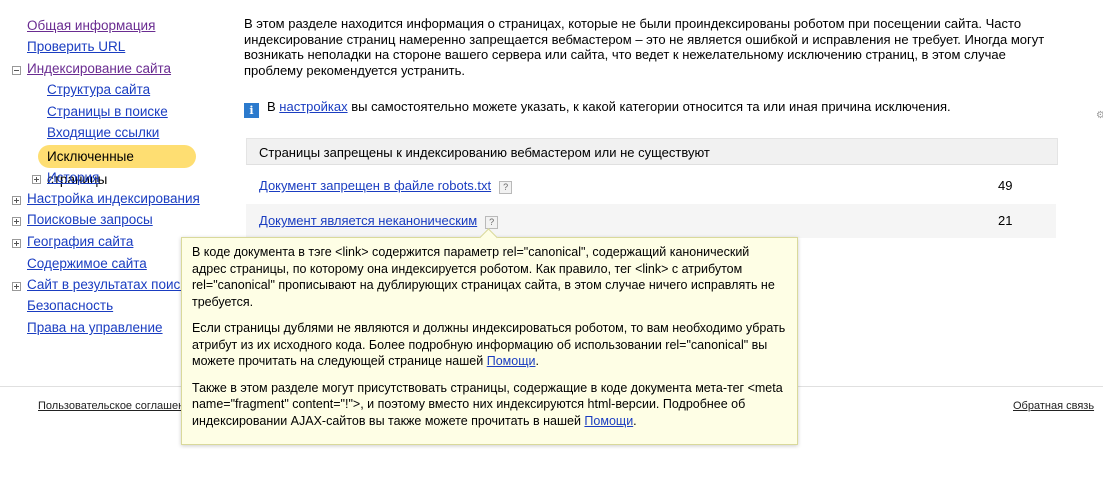 The width and height of the screenshot is (1103, 488). I want to click on sidebar-item-label: Входящие ссылки, so click(103, 132).